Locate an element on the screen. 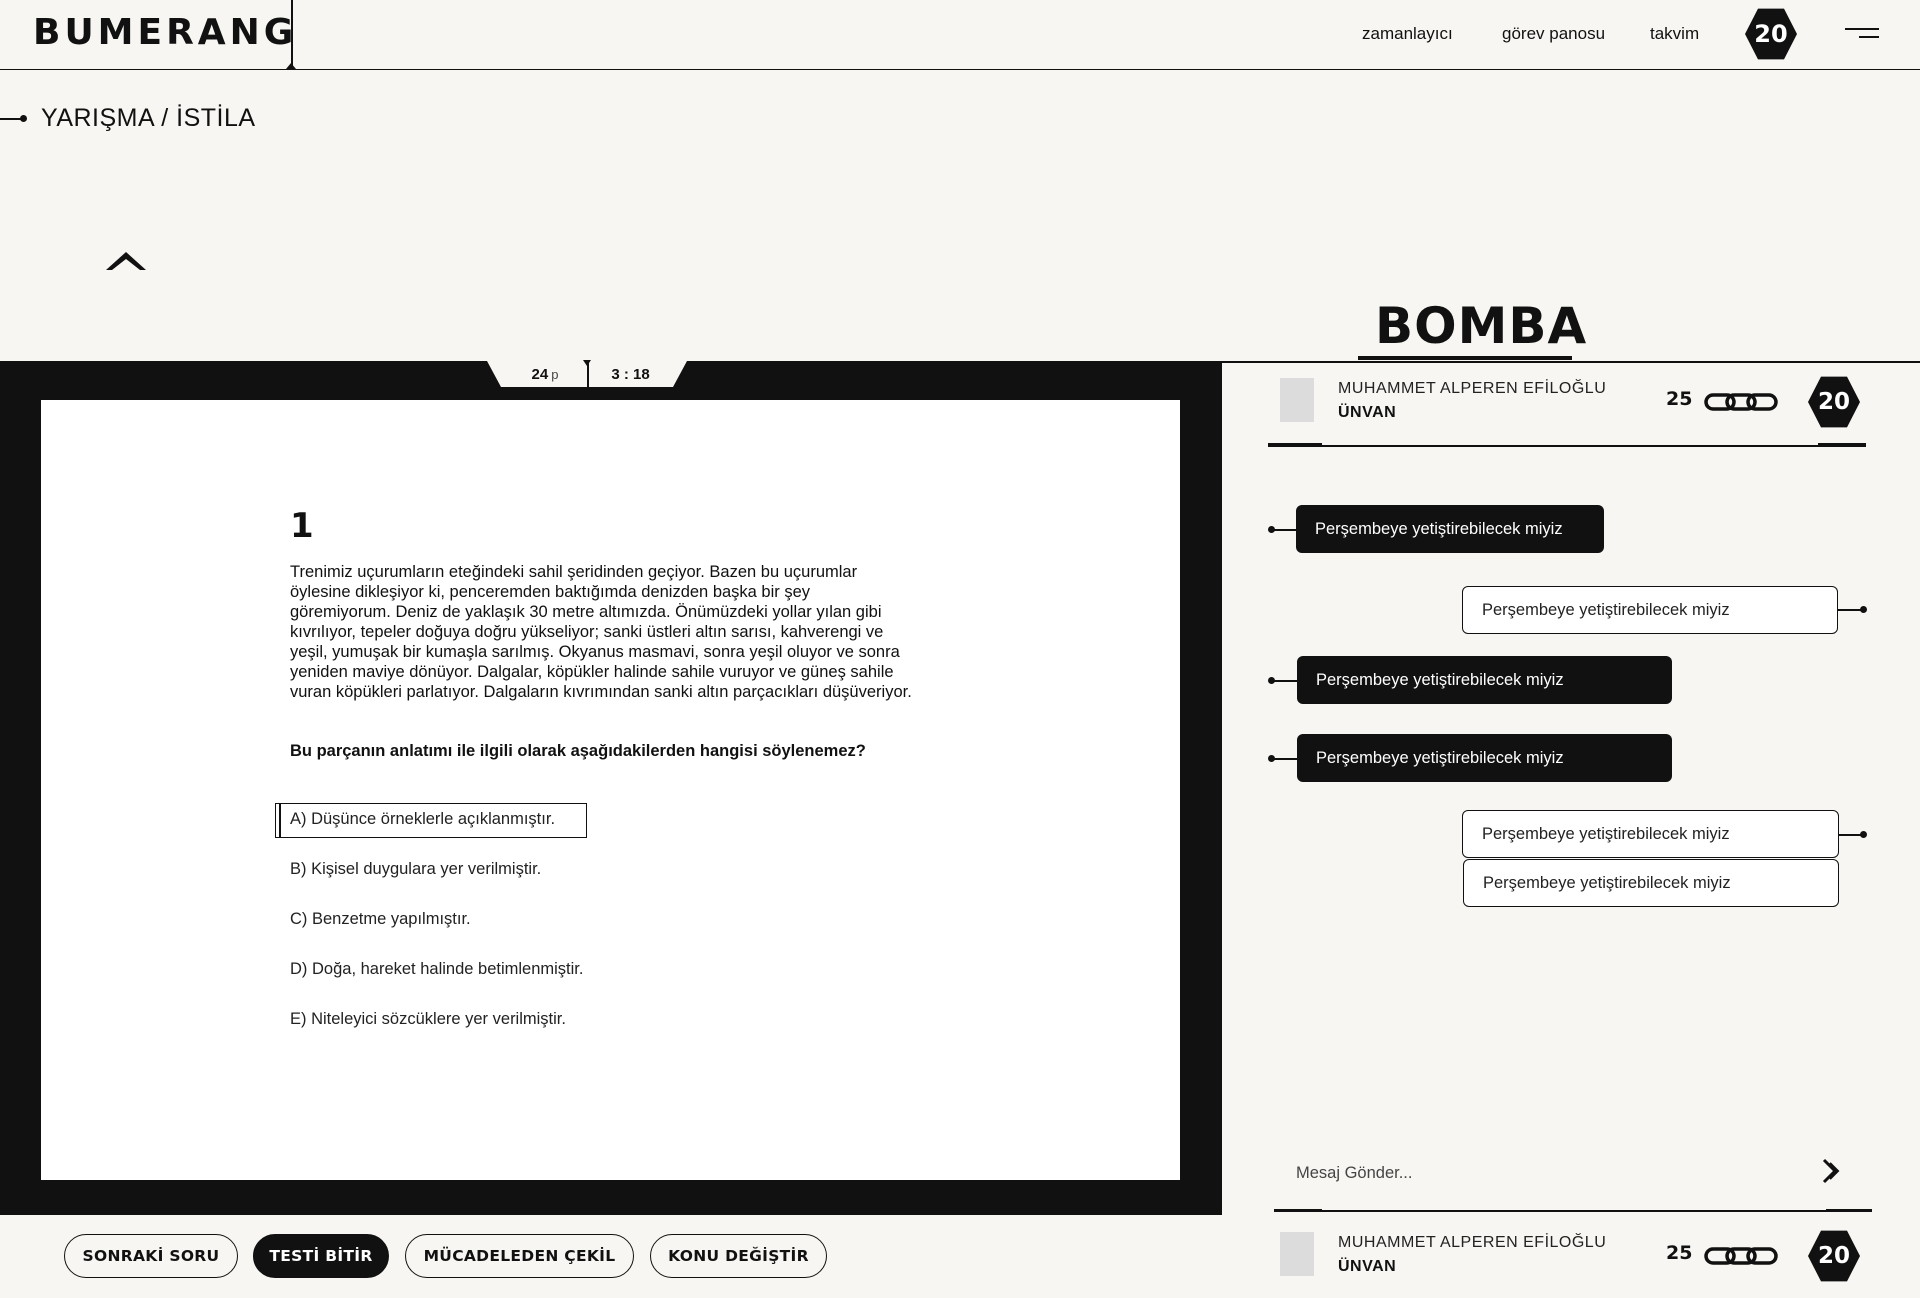 The width and height of the screenshot is (1920, 1298). points-display: 24 p is located at coordinates (537, 374).